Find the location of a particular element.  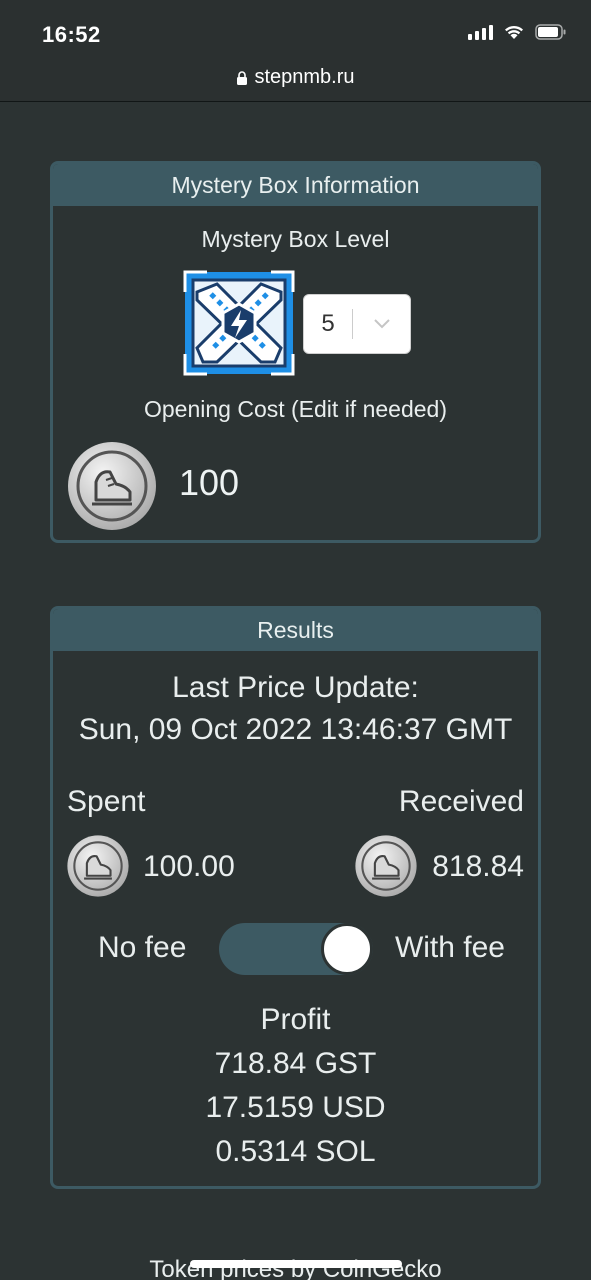

chevron-down-icon is located at coordinates (381, 324).